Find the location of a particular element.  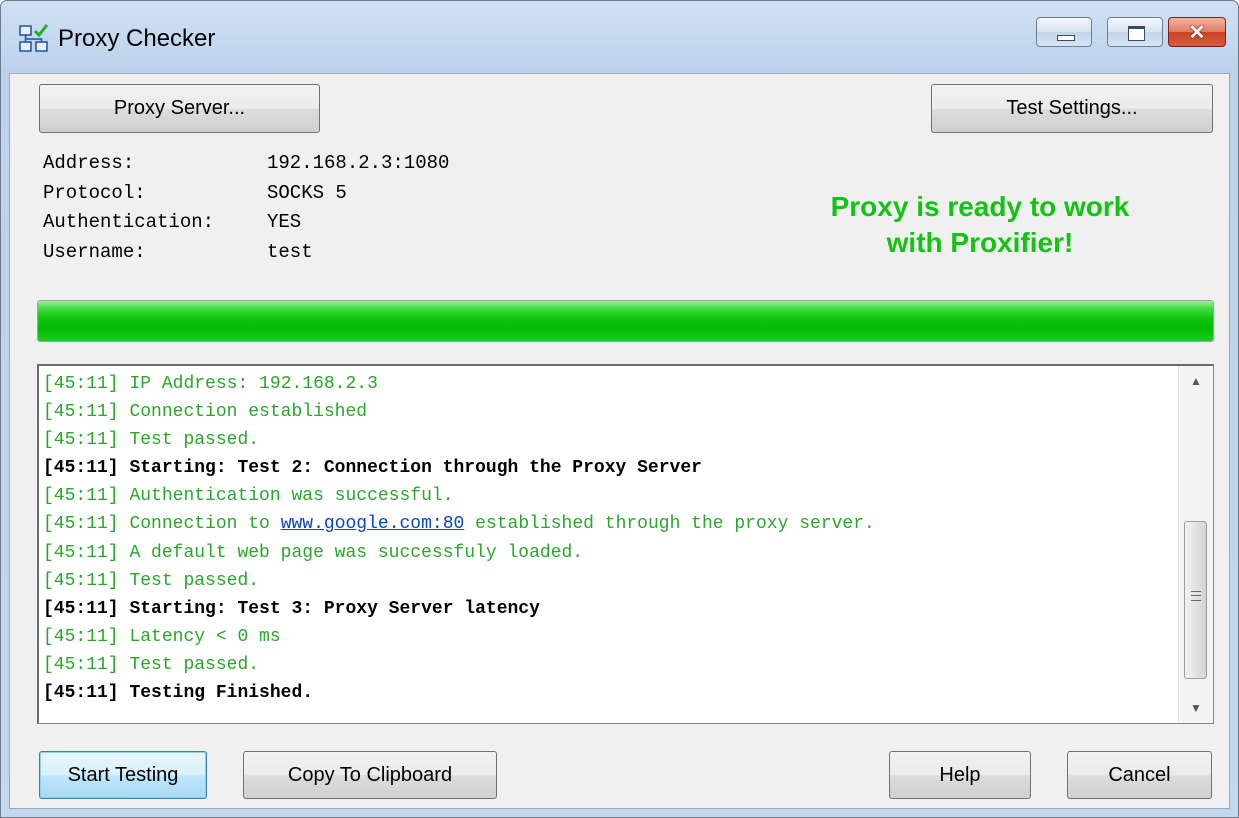

progress-bar is located at coordinates (625, 321).